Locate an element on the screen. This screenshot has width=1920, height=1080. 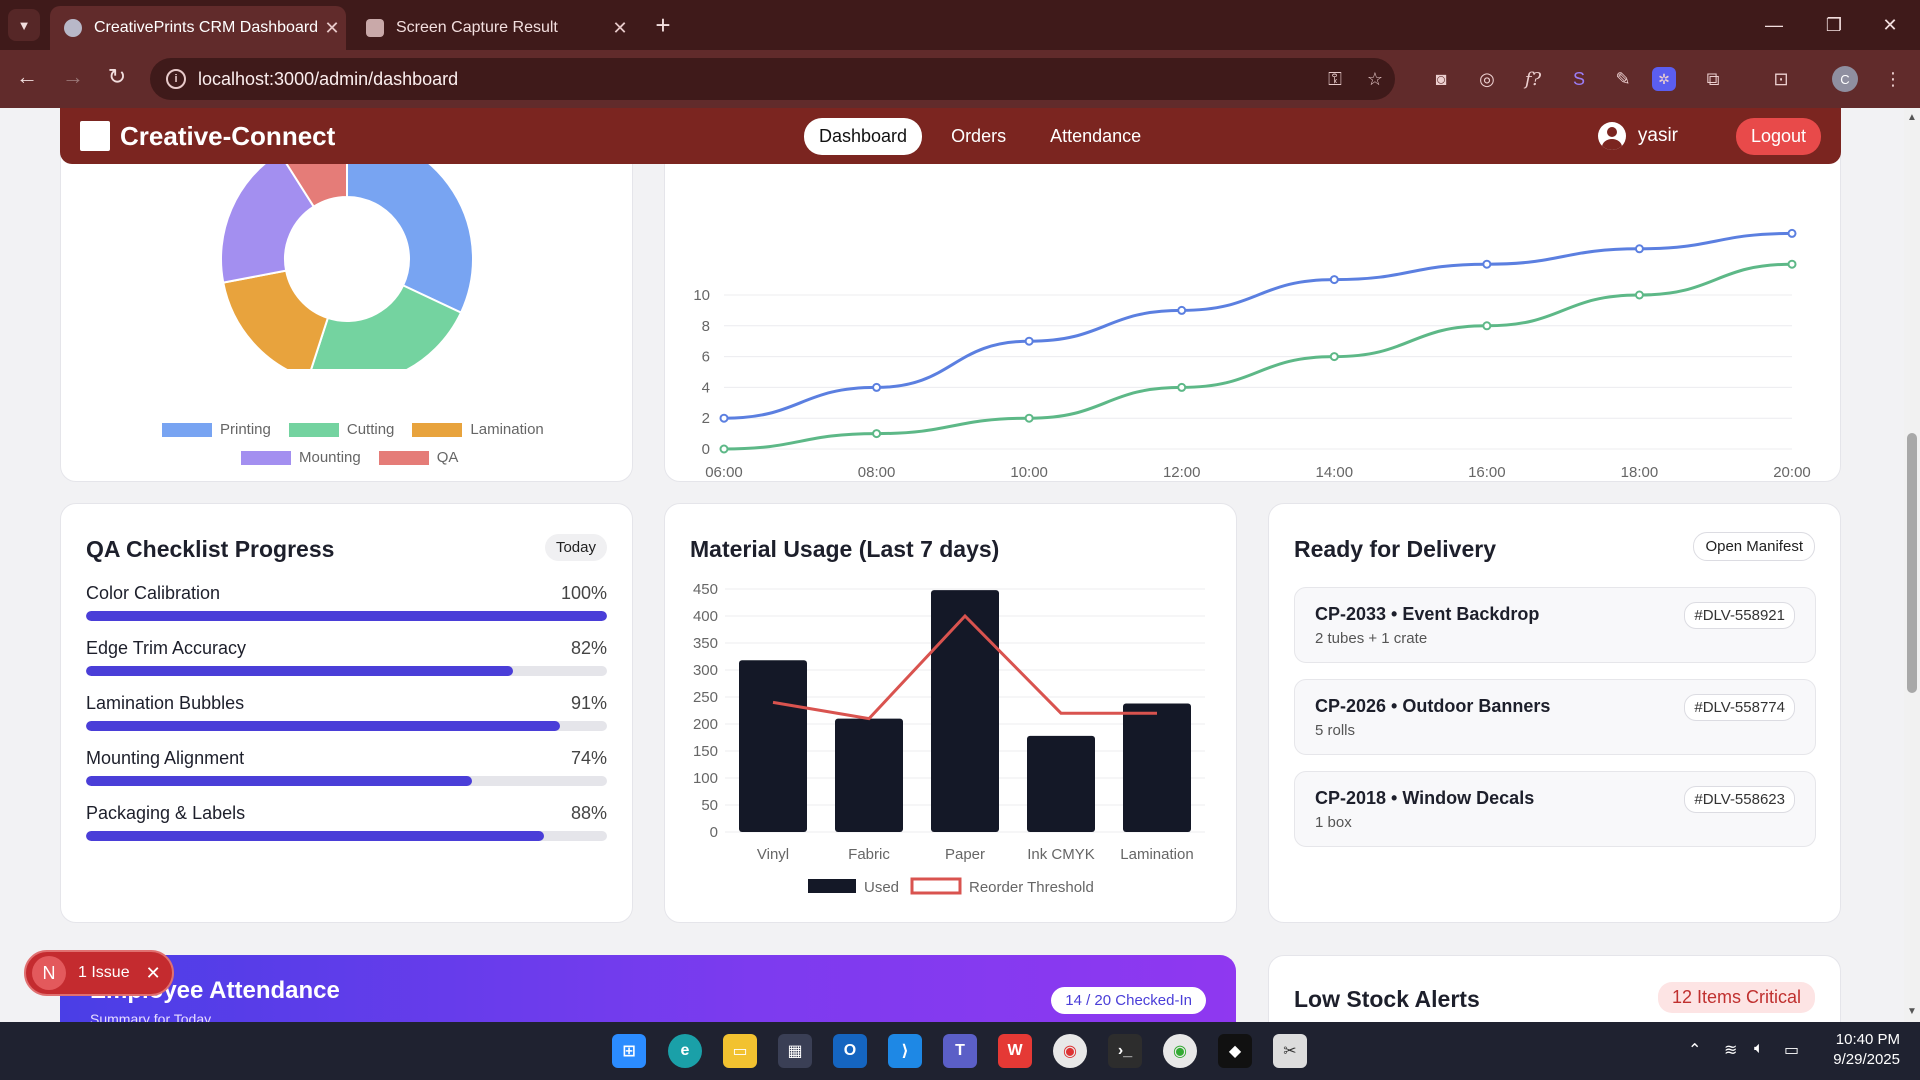
nav-orders: Orders is located at coordinates (978, 136).